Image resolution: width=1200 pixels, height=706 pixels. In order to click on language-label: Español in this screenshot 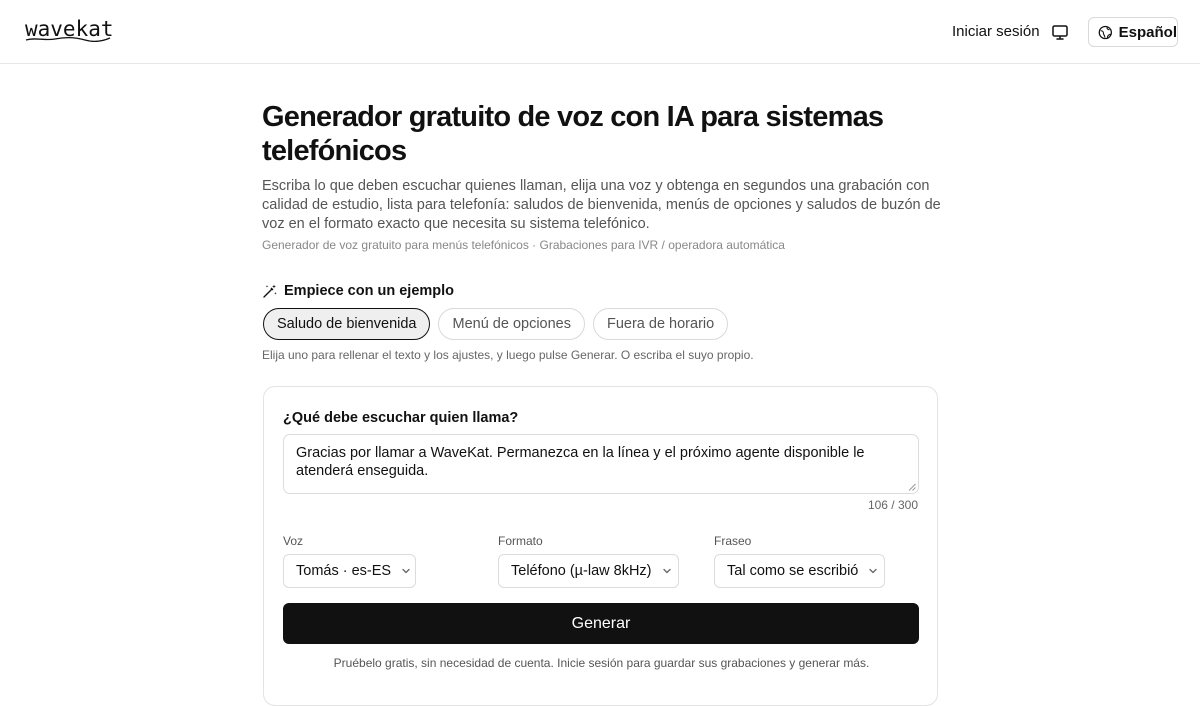, I will do `click(1147, 32)`.